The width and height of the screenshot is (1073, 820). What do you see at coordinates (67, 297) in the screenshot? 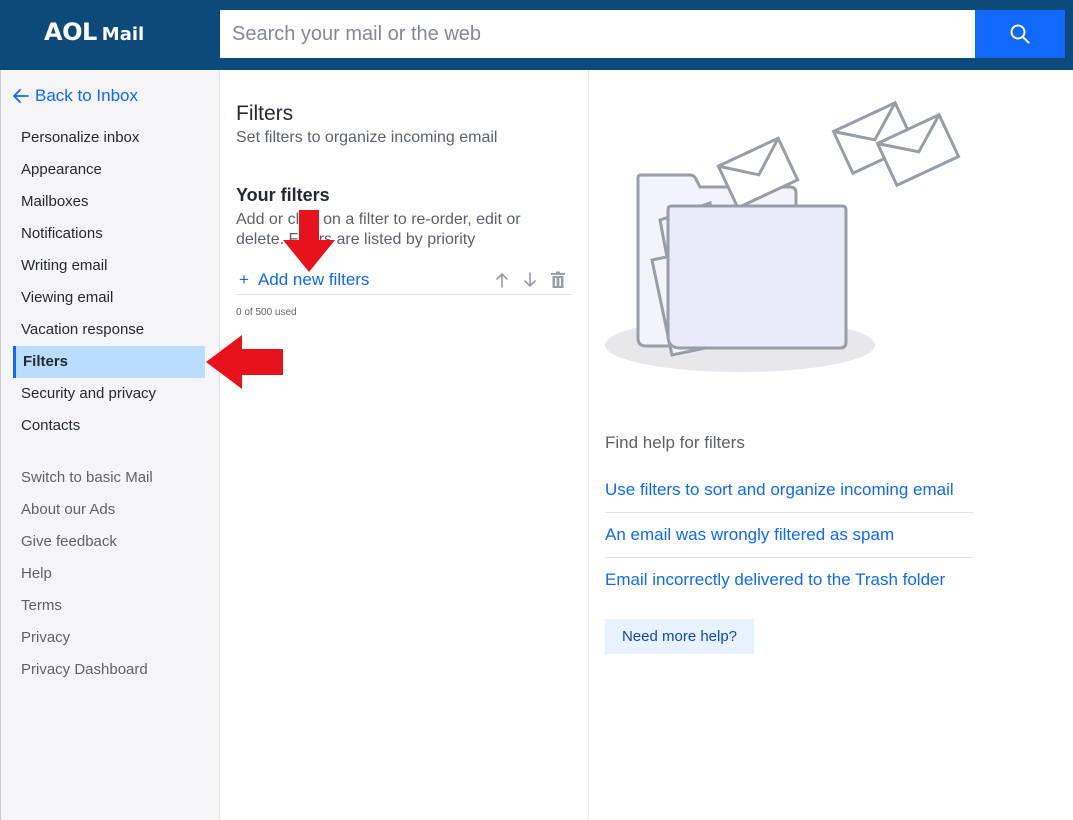
I see `sidebar-item-viewing-email: Viewing email` at bounding box center [67, 297].